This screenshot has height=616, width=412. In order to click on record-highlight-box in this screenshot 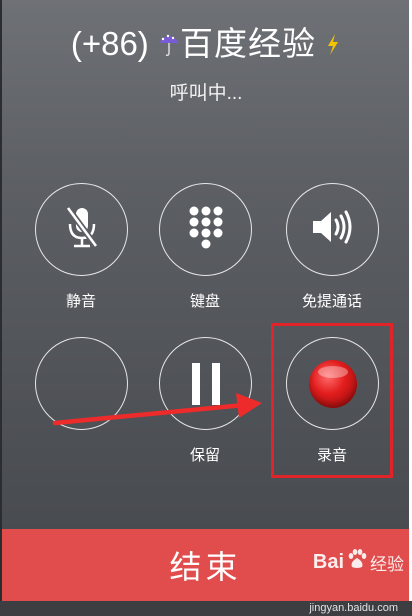, I will do `click(332, 400)`.